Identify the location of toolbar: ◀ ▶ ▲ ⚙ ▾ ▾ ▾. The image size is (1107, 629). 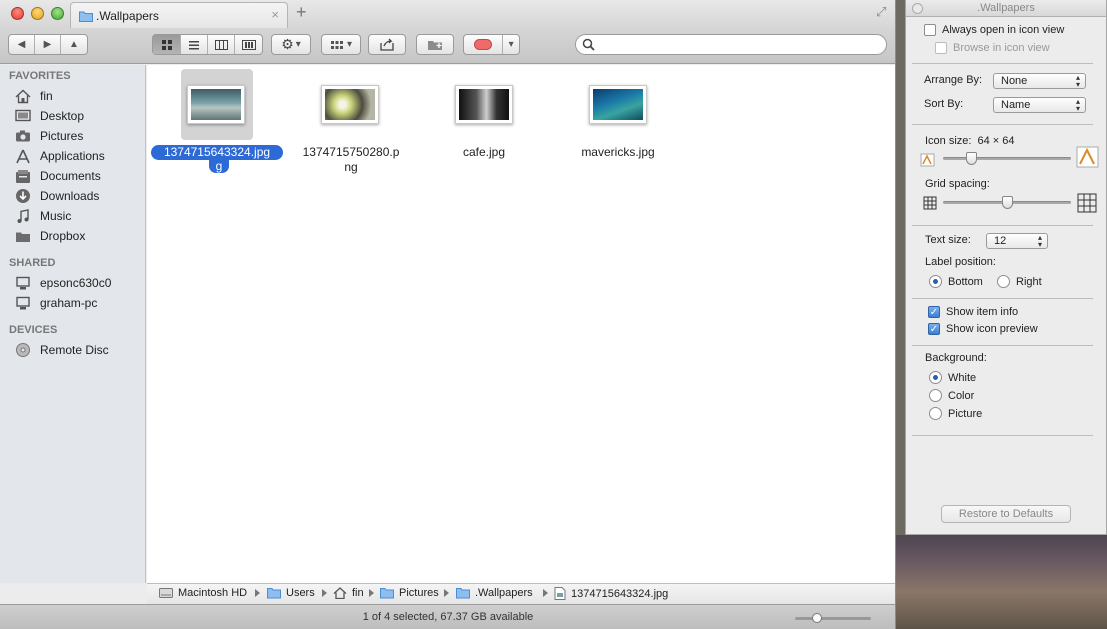
(447, 46).